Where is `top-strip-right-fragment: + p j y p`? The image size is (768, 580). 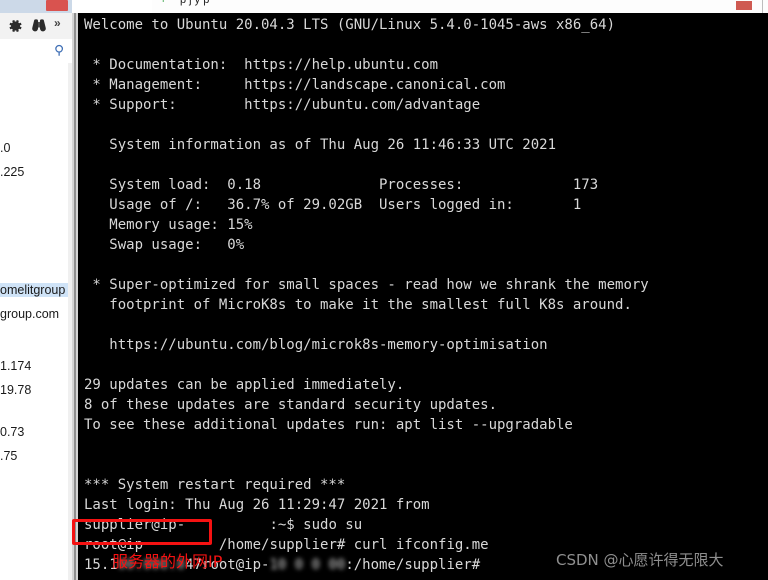
top-strip-right-fragment: + p j y p is located at coordinates (460, 6).